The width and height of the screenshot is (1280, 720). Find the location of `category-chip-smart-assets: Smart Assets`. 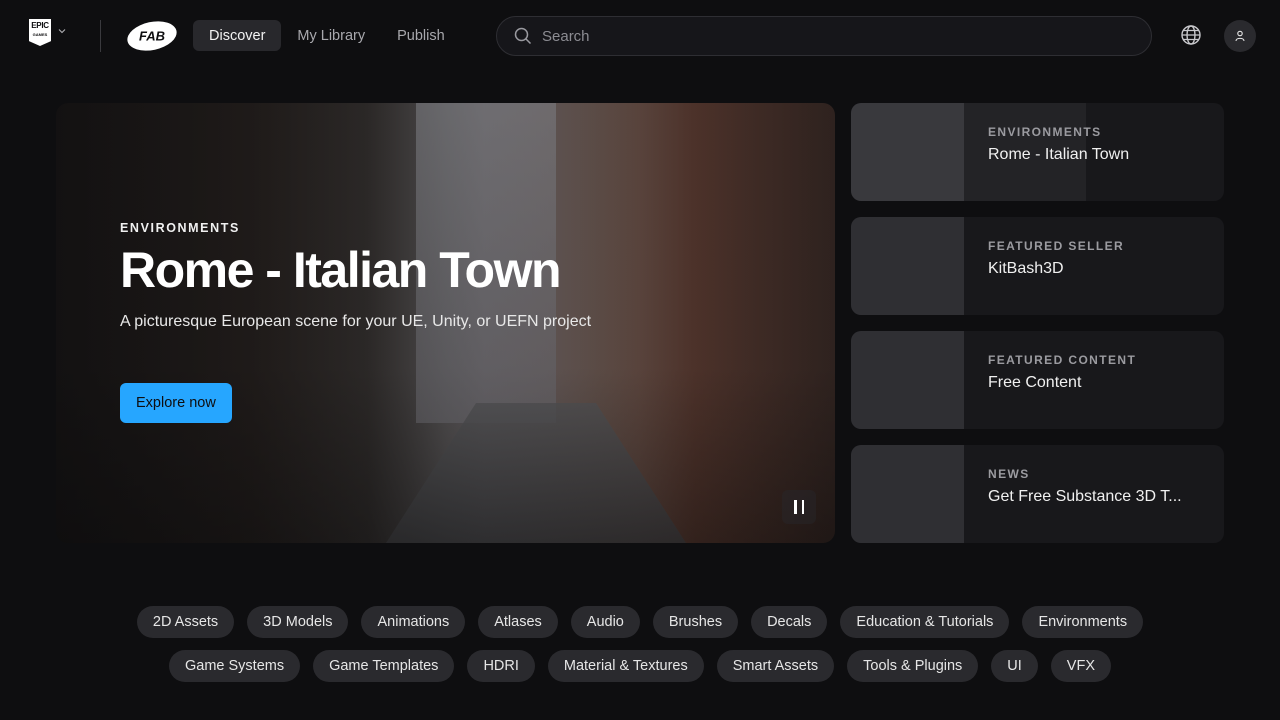

category-chip-smart-assets: Smart Assets is located at coordinates (775, 666).